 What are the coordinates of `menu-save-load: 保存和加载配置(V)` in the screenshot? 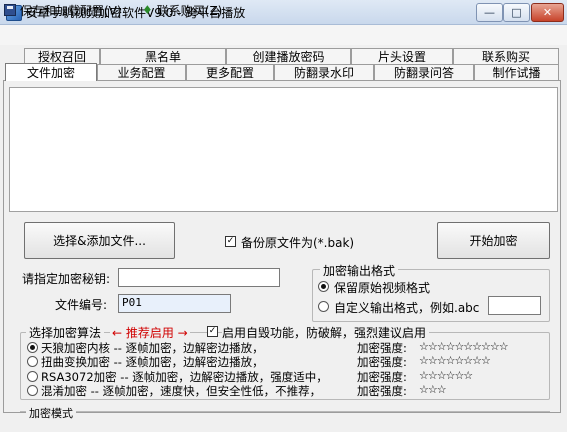 It's located at (63, 10).